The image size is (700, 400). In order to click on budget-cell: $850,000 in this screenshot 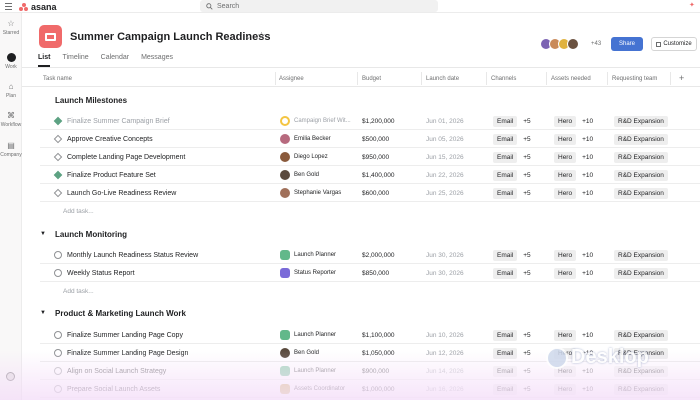, I will do `click(375, 273)`.